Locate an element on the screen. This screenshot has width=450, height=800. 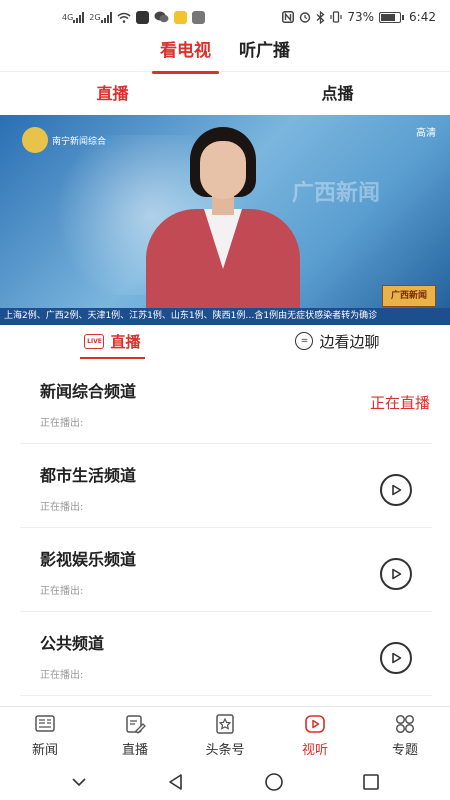
nav-audio-video-label: 视听 is located at coordinates (314, 750).